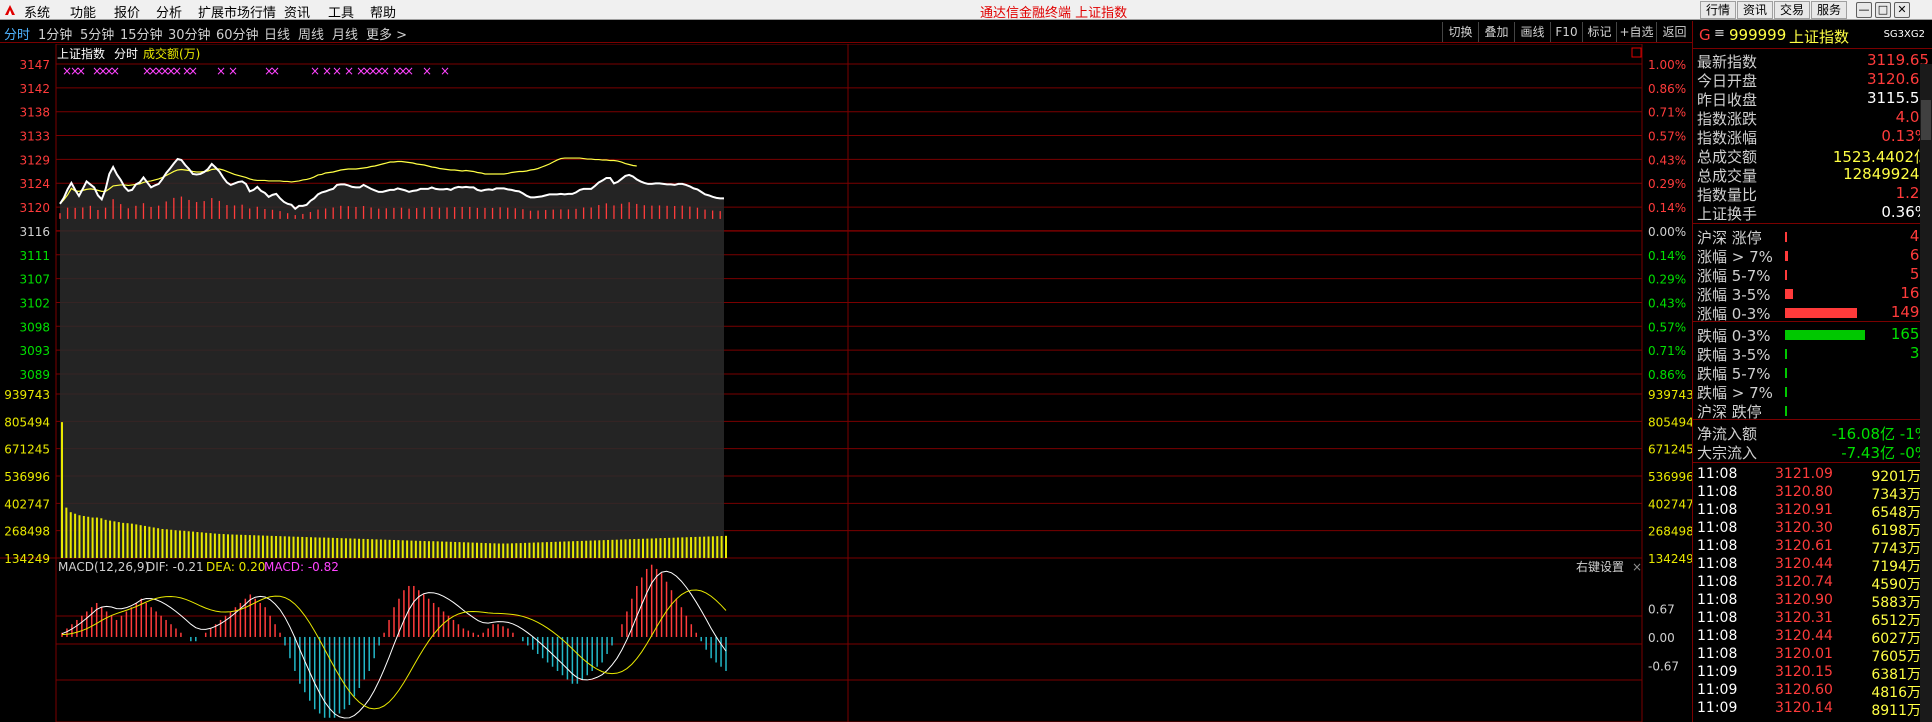 This screenshot has width=1932, height=722. Describe the element at coordinates (1460, 32) in the screenshot. I see `switch-button: 切换` at that location.